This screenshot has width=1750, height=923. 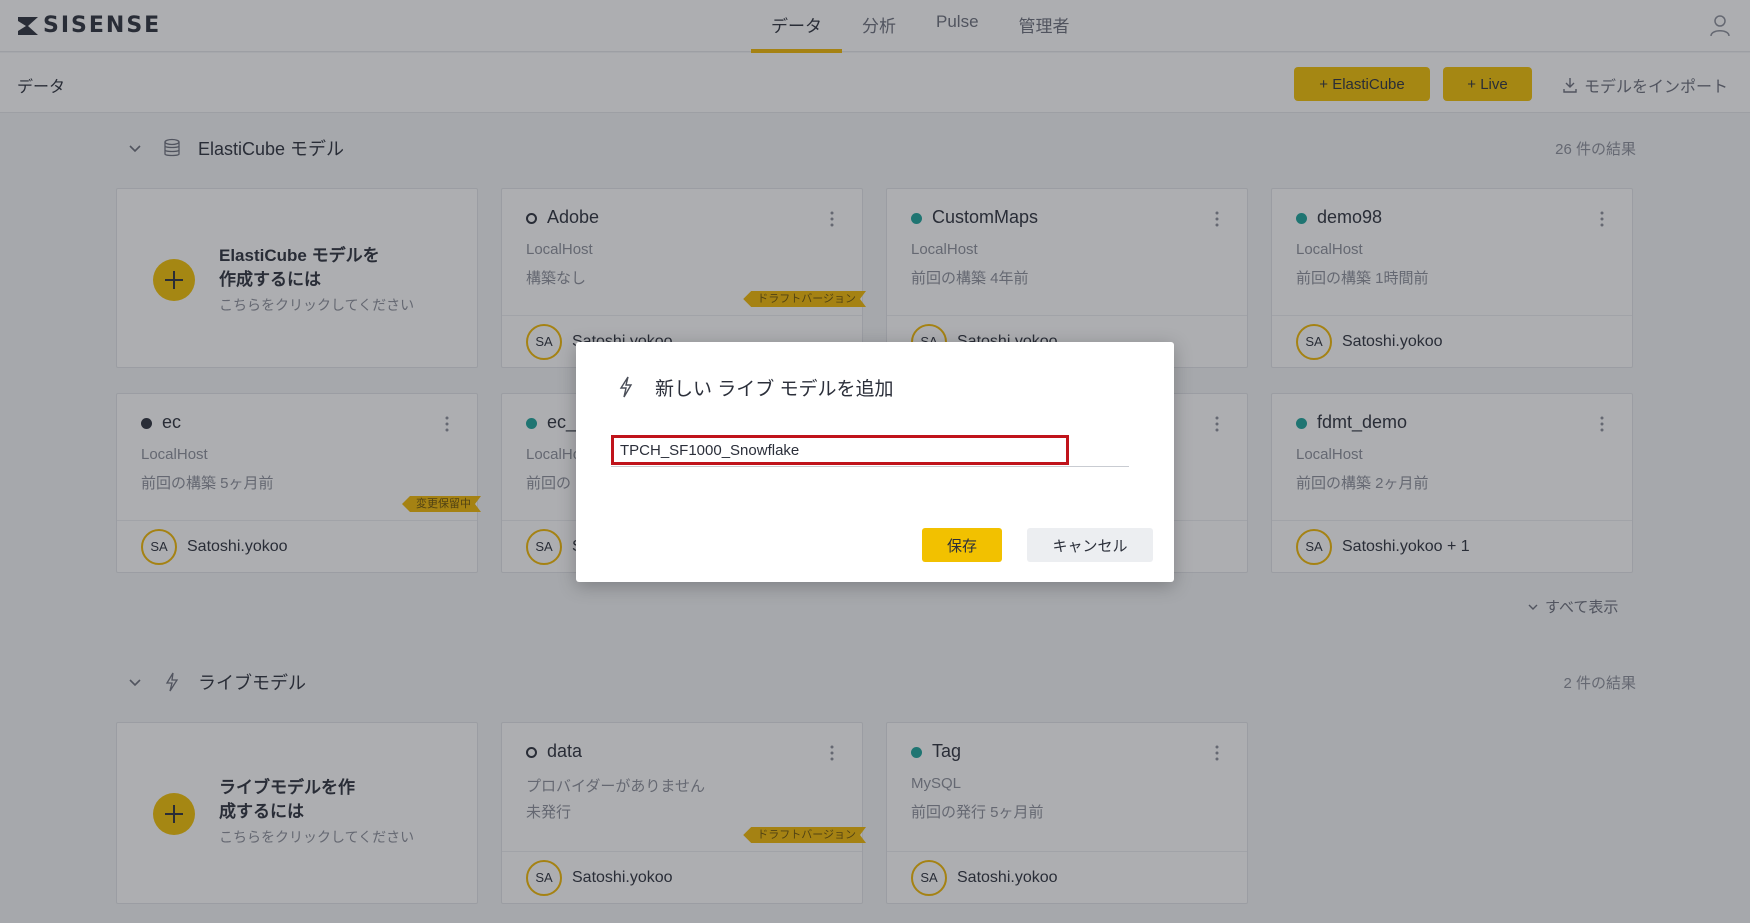 I want to click on lightning-icon, so click(x=626, y=387).